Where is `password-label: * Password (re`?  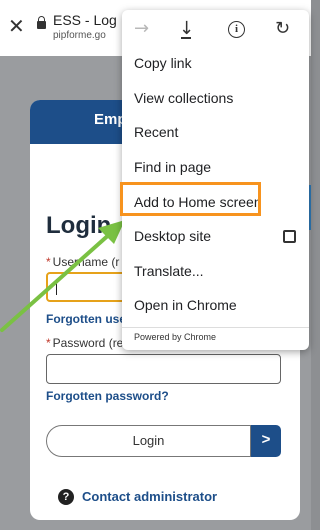 password-label: * Password (re is located at coordinates (84, 343).